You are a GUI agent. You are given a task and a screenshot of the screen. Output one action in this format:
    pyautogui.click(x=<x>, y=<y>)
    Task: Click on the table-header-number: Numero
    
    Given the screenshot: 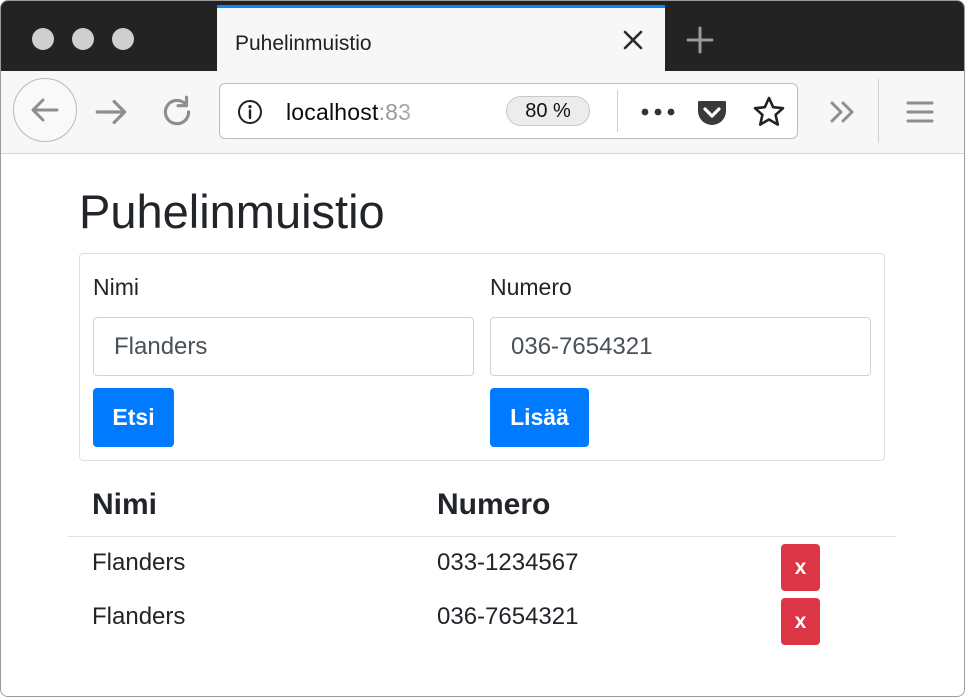 What is the action you would take?
    pyautogui.click(x=494, y=504)
    